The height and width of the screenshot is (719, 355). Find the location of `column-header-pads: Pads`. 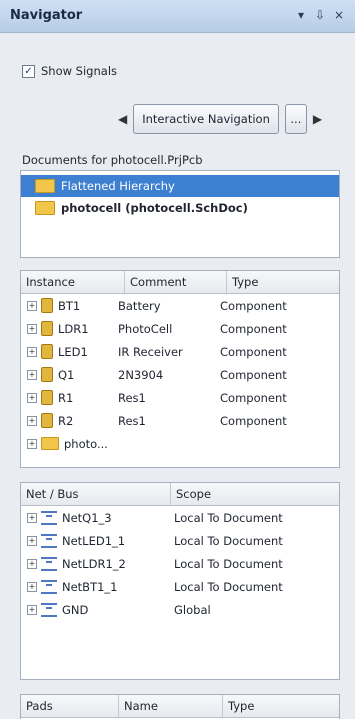

column-header-pads: Pads is located at coordinates (70, 706).